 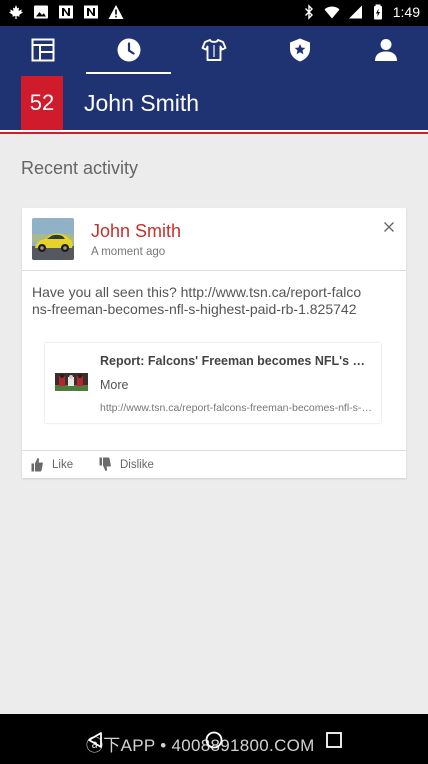 I want to click on bluetooth-icon, so click(x=308, y=12).